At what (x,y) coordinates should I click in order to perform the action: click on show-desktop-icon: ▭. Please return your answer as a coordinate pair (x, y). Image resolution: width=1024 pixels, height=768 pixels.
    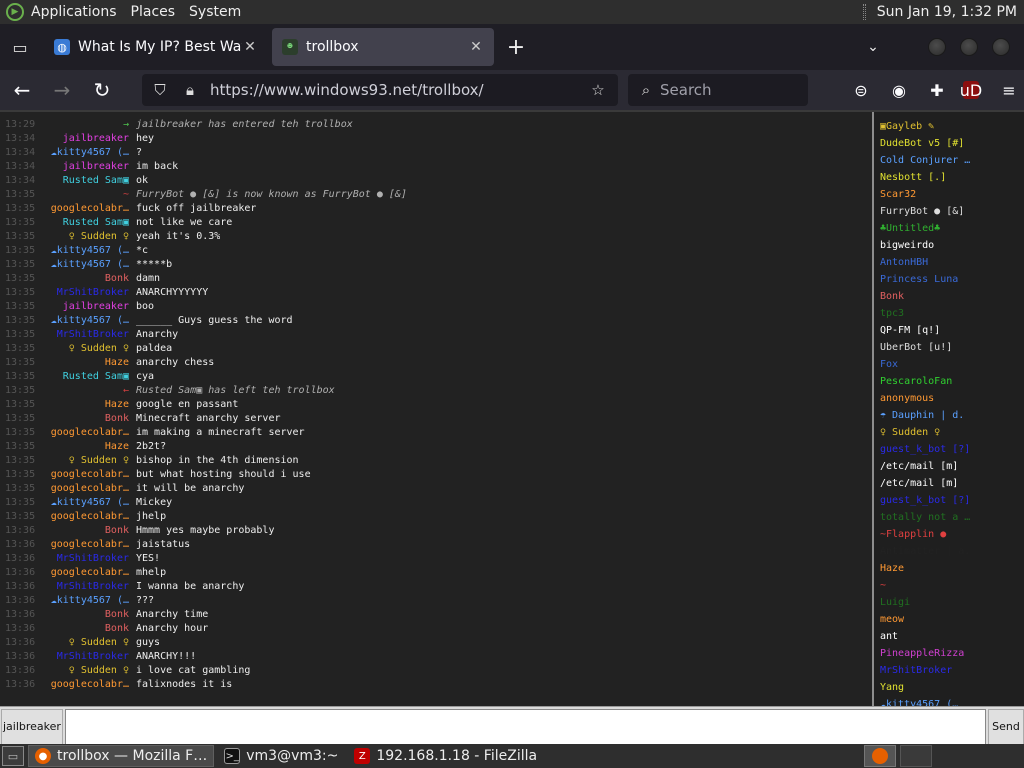
    Looking at the image, I should click on (13, 756).